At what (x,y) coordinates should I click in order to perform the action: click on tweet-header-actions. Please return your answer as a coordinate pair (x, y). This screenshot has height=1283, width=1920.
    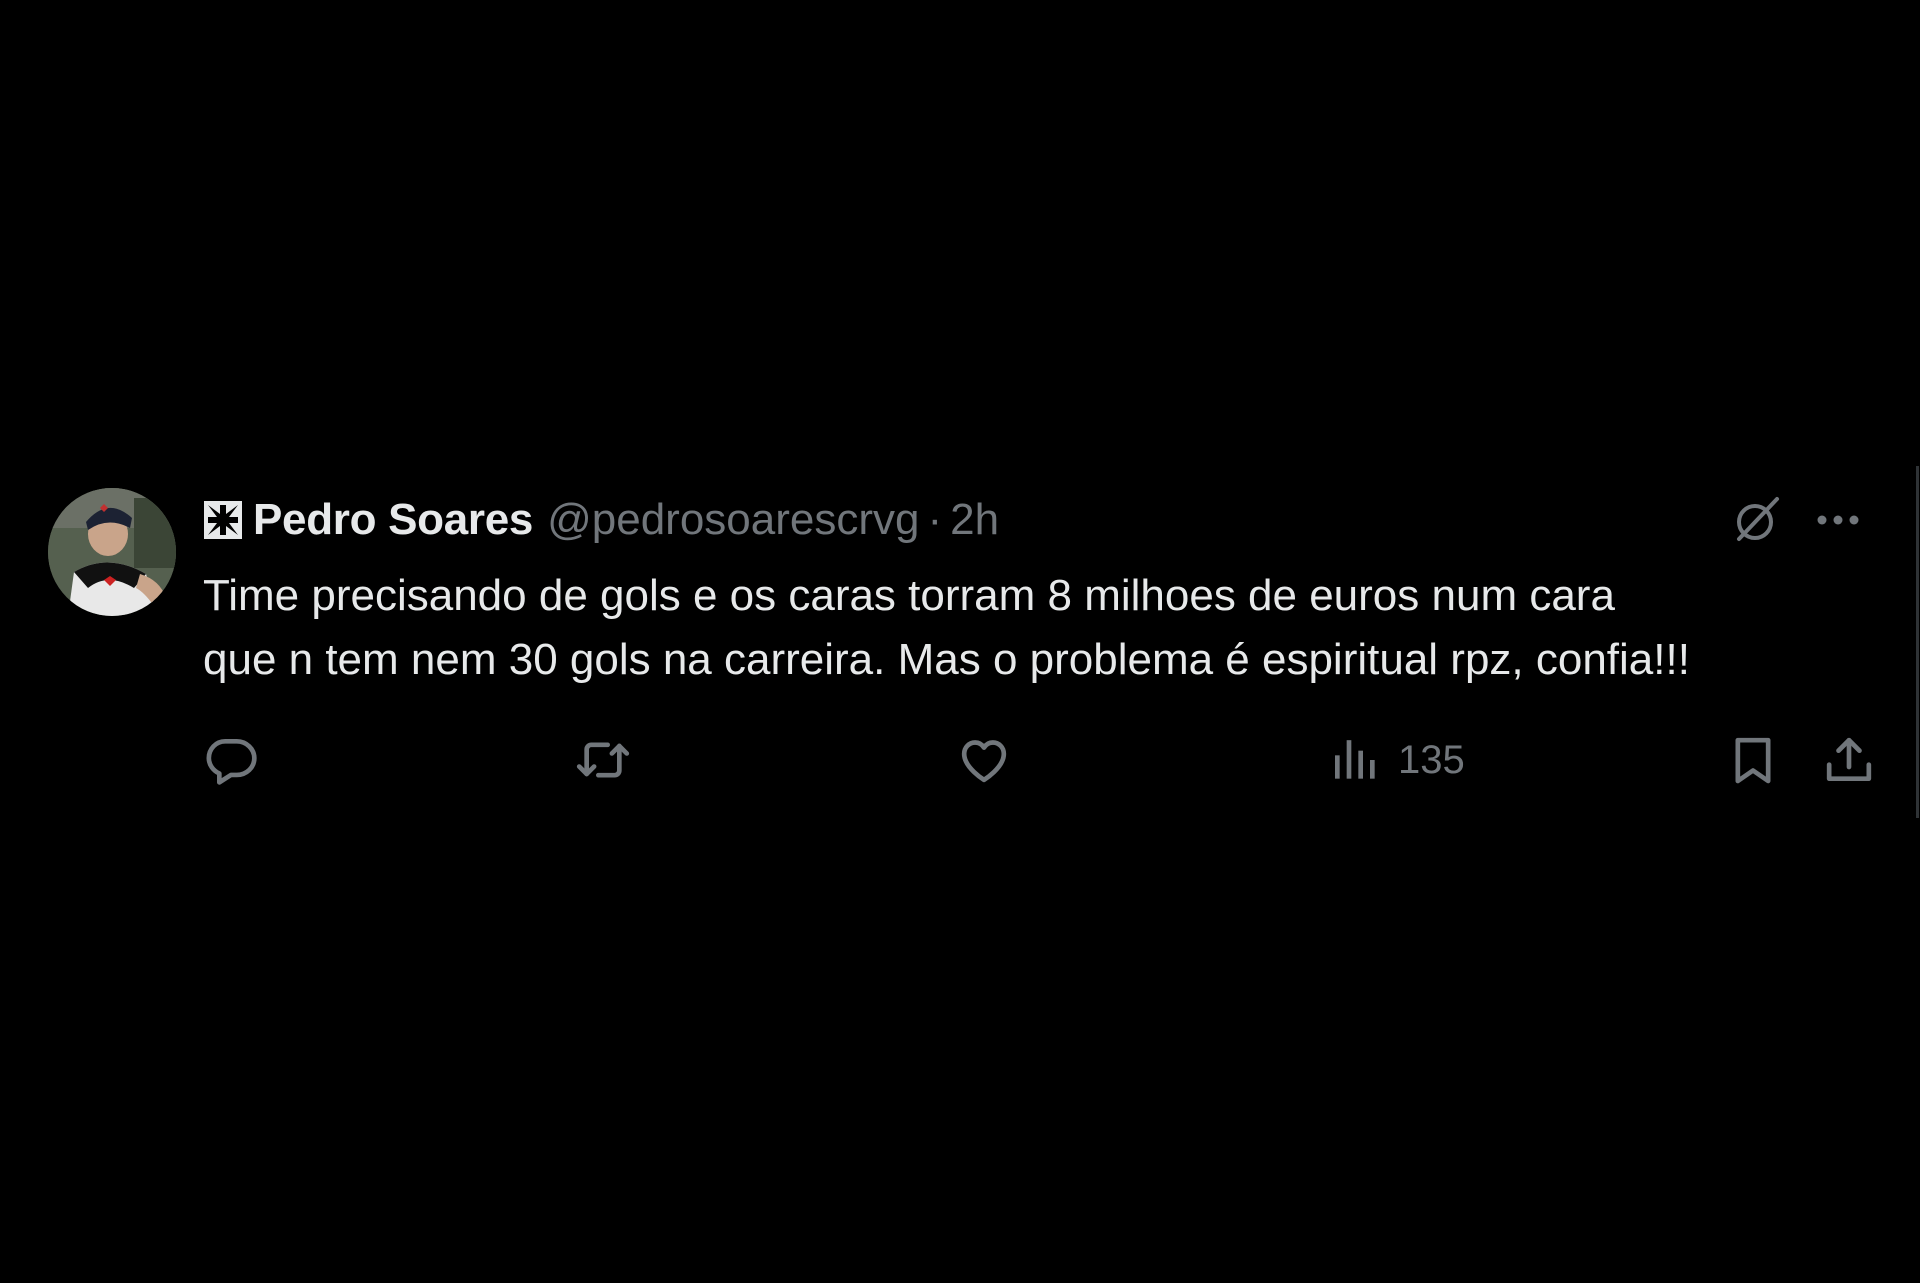
    Looking at the image, I should click on (1795, 520).